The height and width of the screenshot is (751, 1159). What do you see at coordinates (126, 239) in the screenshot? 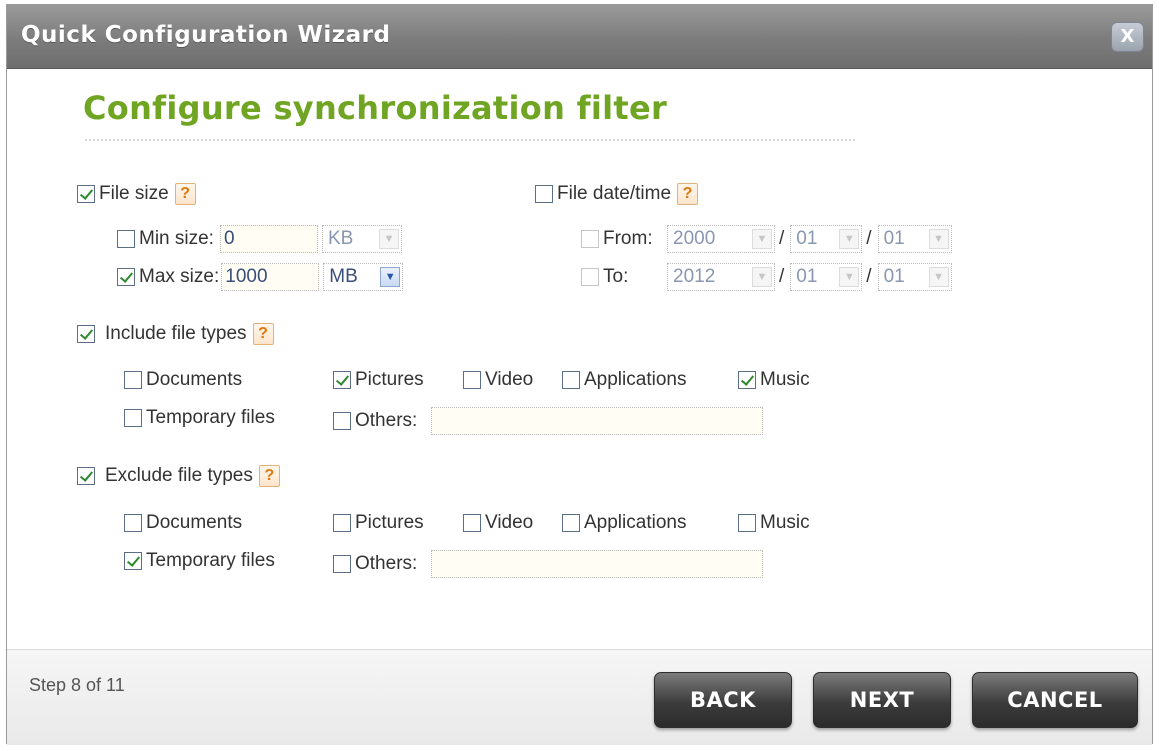
I see `min-size-checkbox` at bounding box center [126, 239].